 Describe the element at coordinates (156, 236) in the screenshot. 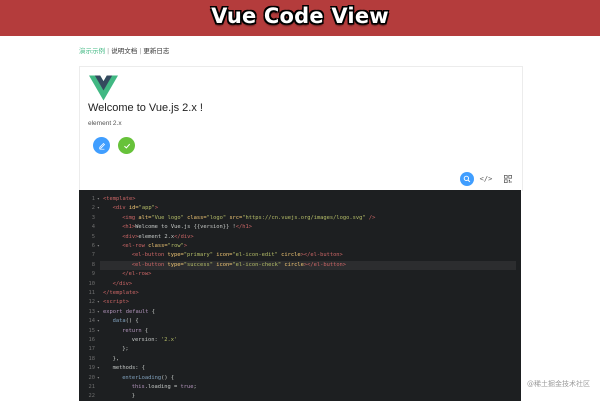

I see `code-token: element 2.x` at that location.